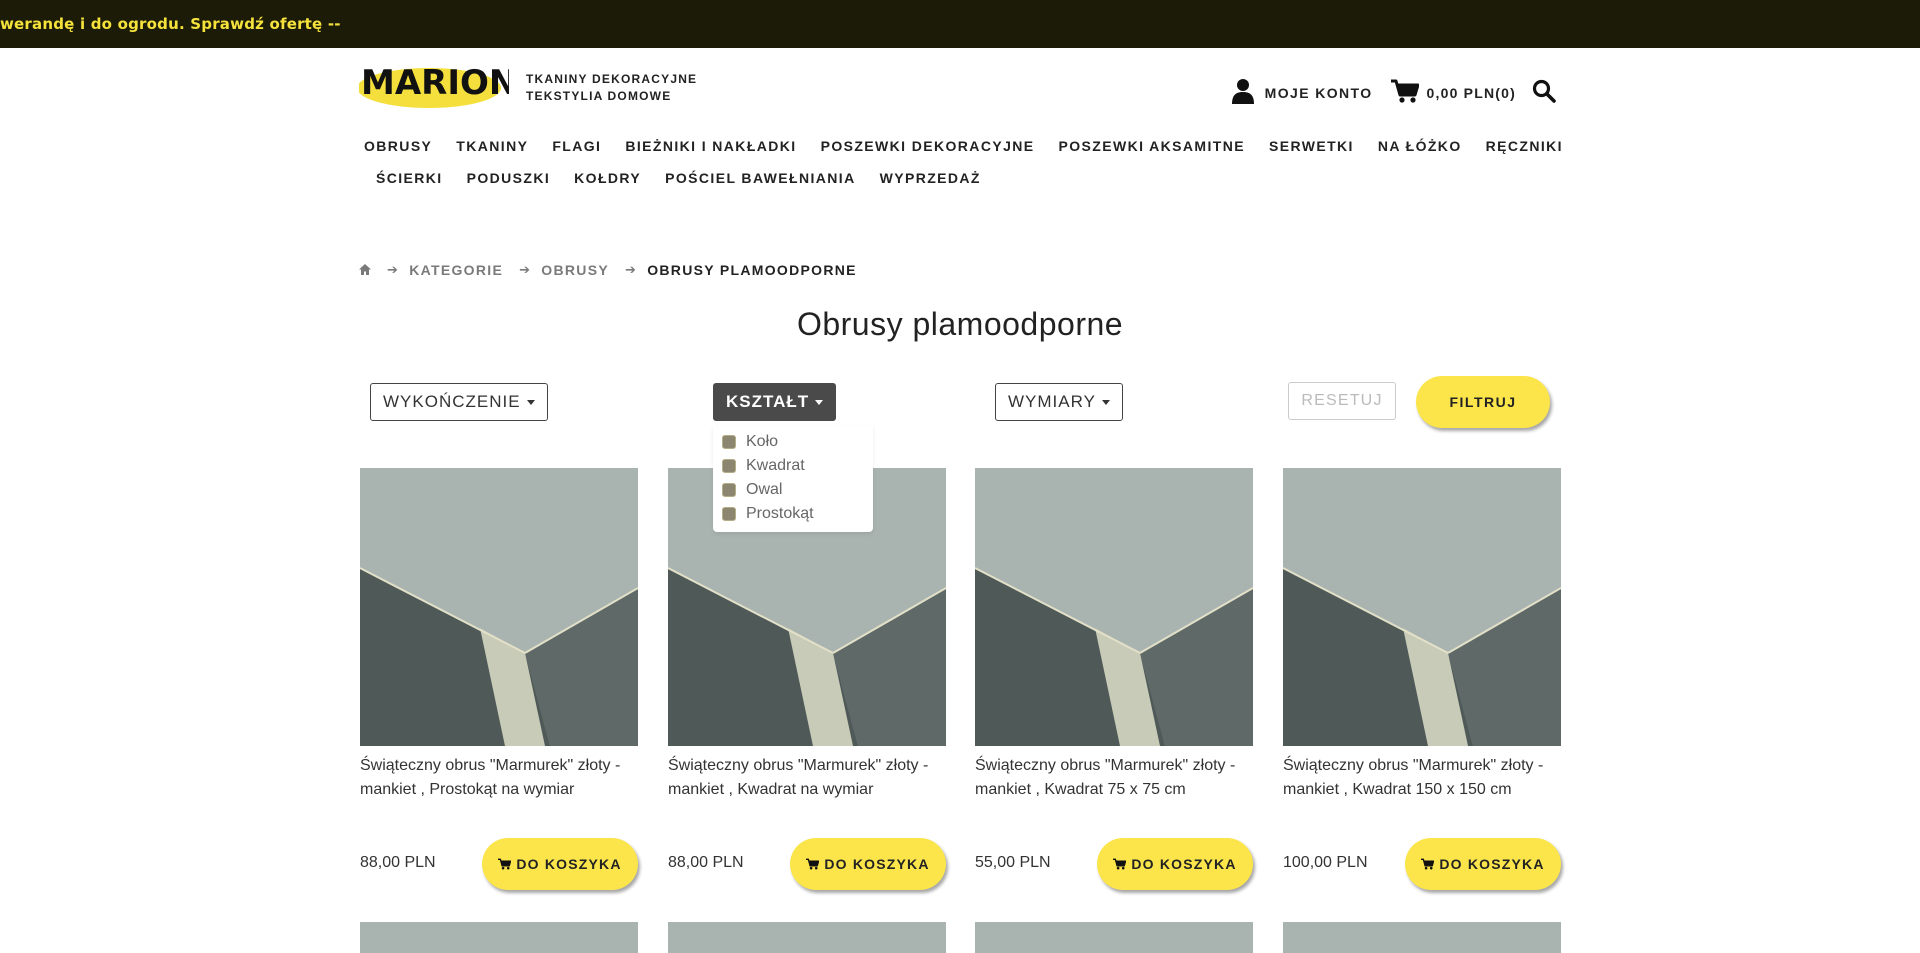 Image resolution: width=1920 pixels, height=953 pixels. I want to click on filter-size-label: WYMIARY, so click(1052, 401).